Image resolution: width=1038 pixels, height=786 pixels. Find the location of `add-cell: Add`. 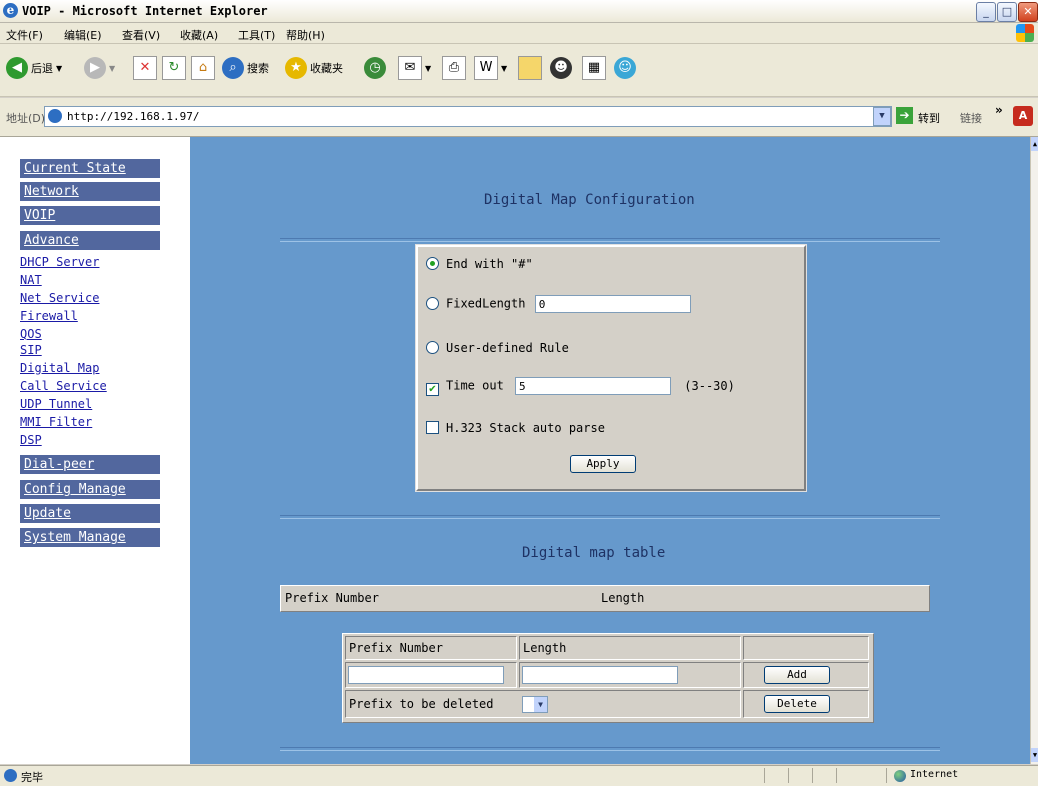

add-cell: Add is located at coordinates (806, 675).